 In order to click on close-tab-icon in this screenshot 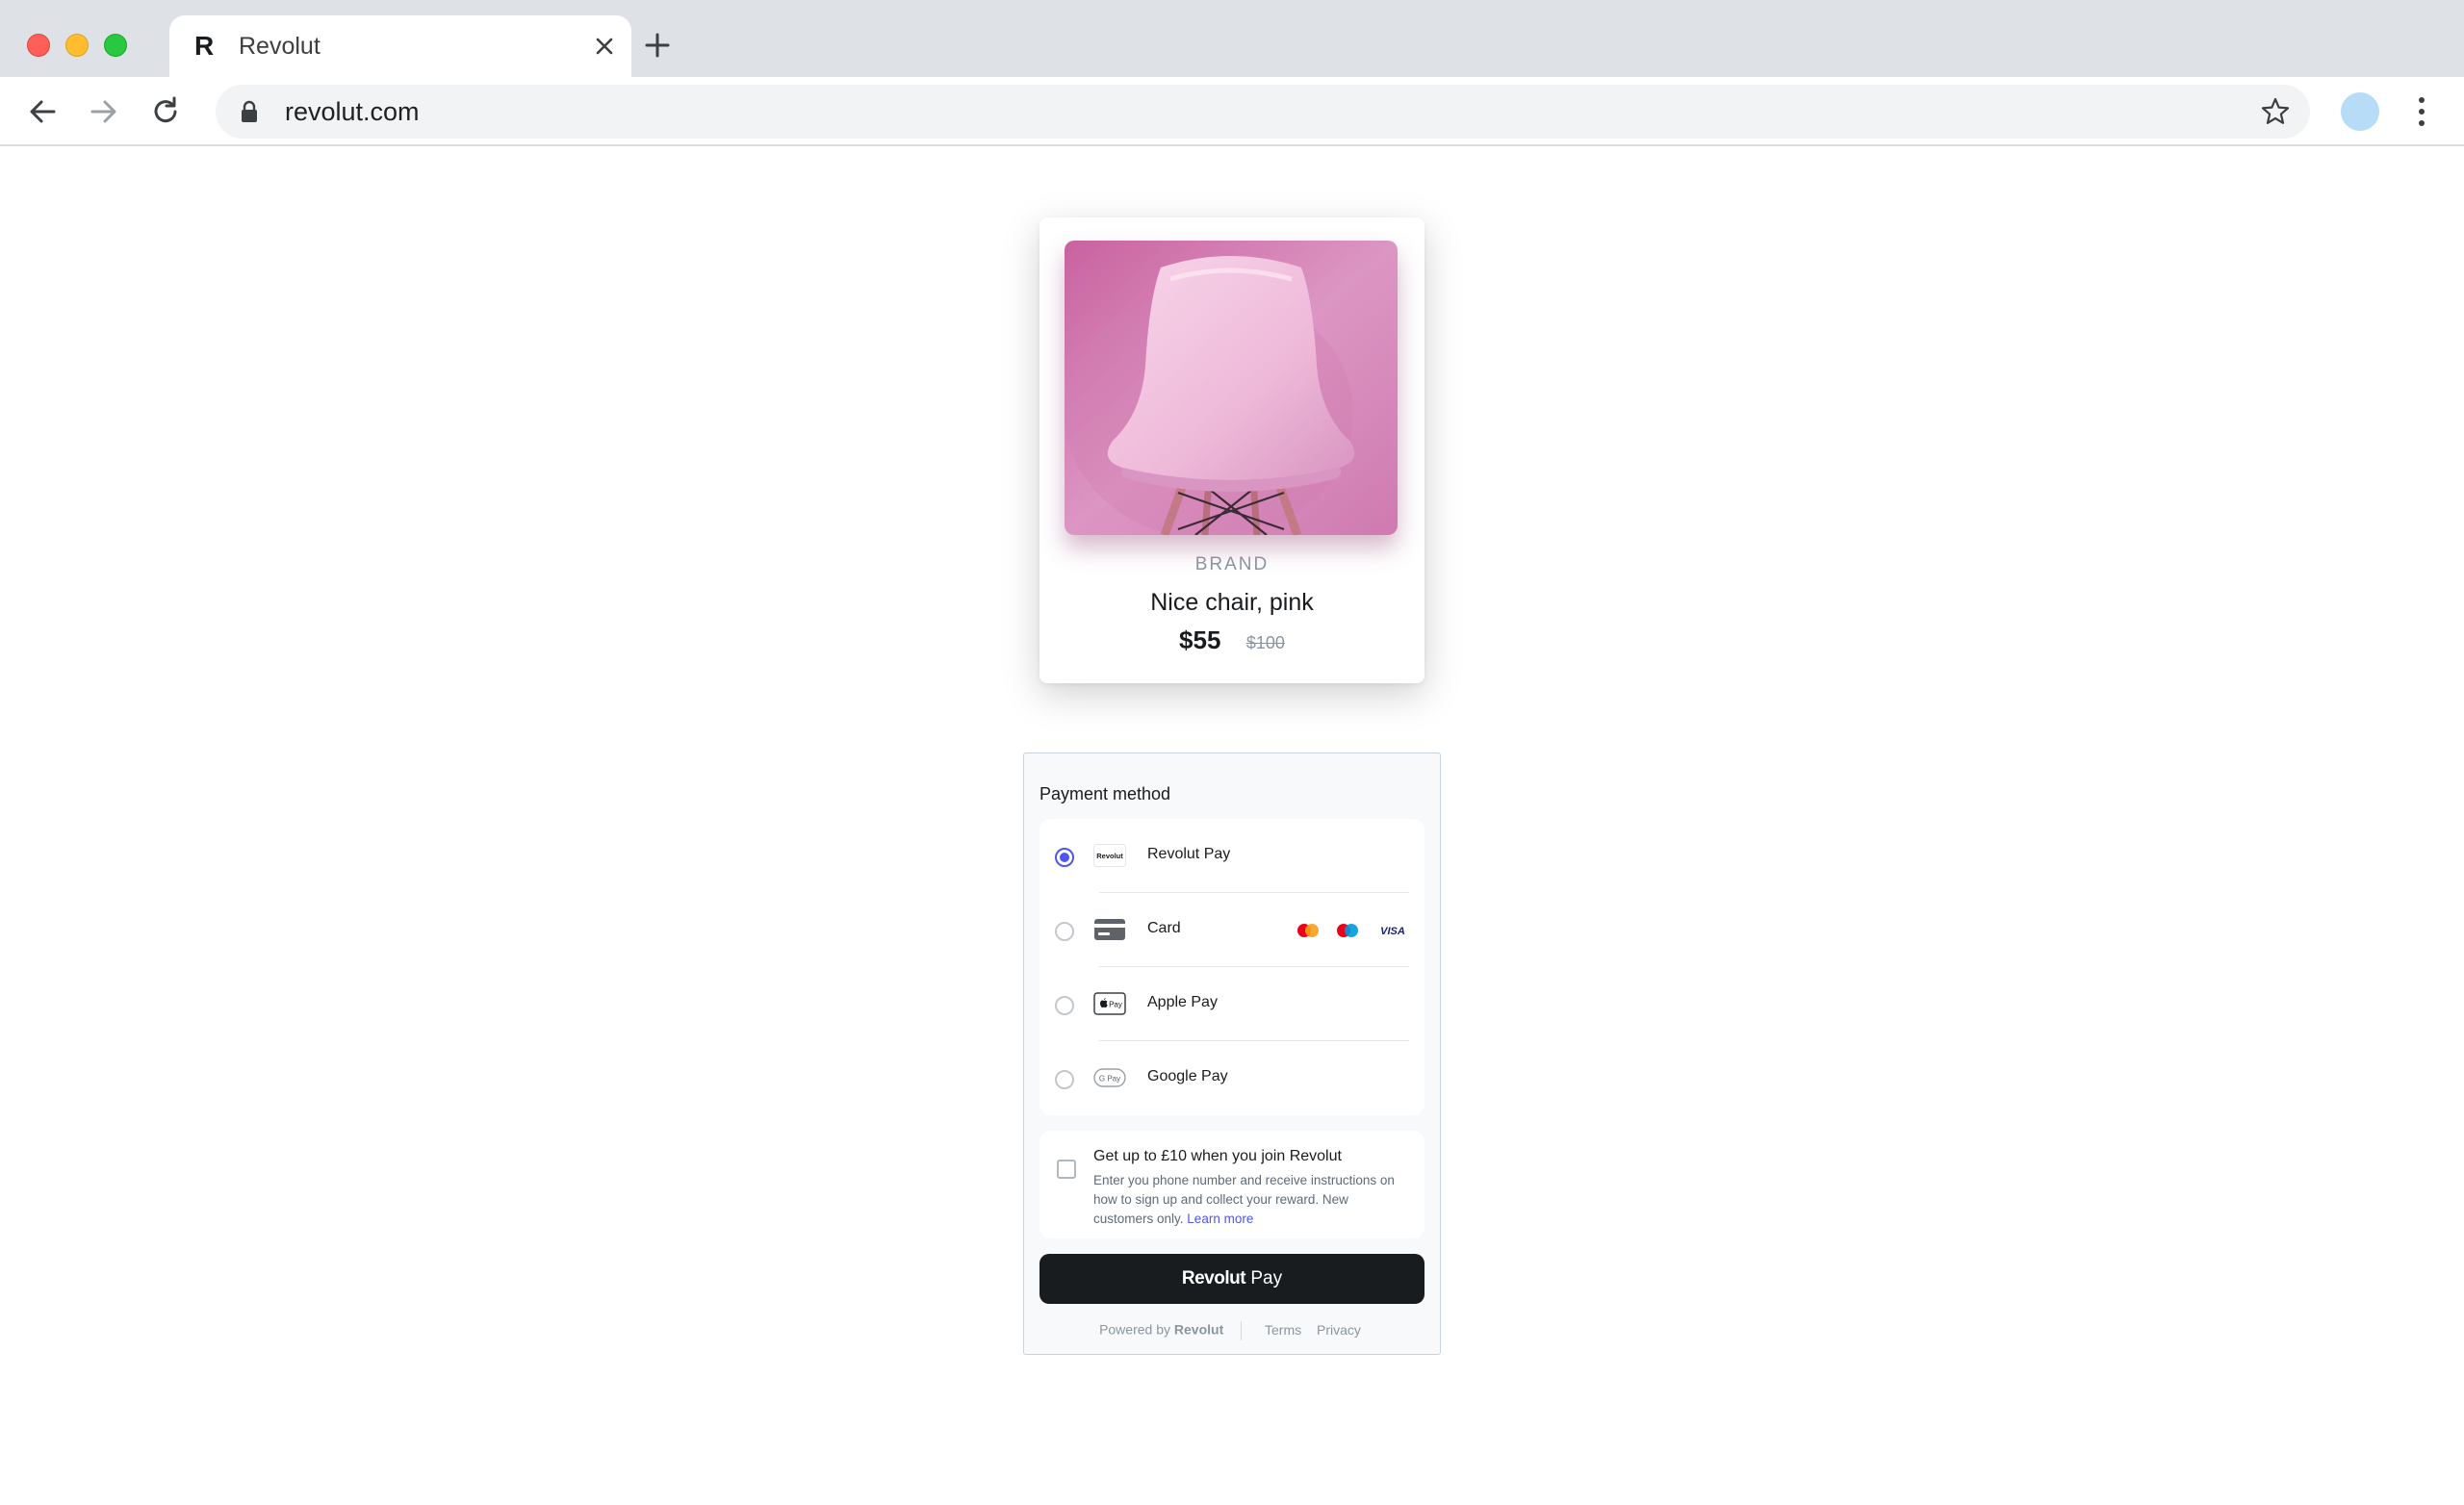, I will do `click(604, 46)`.